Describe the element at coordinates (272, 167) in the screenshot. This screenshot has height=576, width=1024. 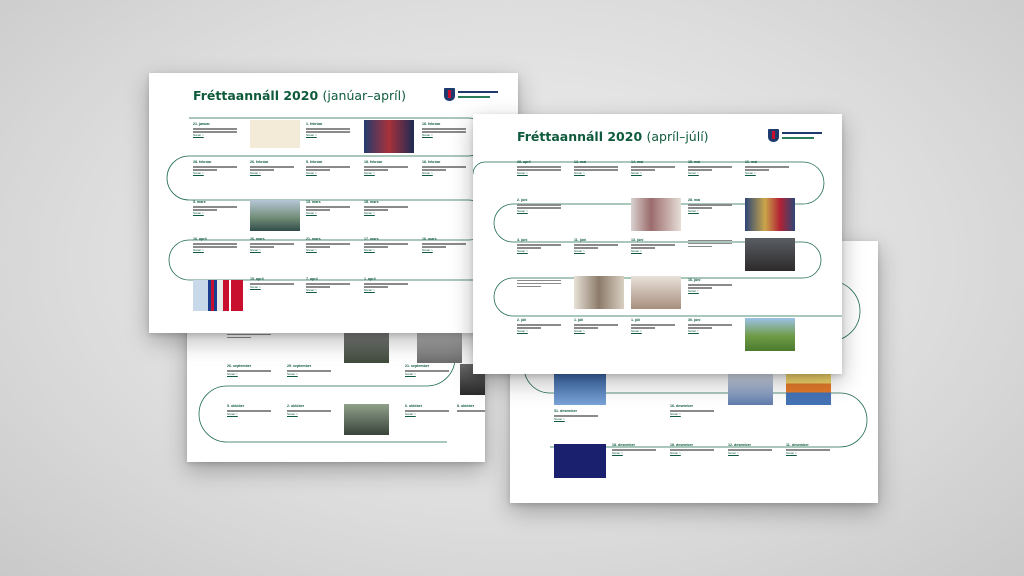
I see `timeline-card: 26. febrúar Nánar >` at that location.